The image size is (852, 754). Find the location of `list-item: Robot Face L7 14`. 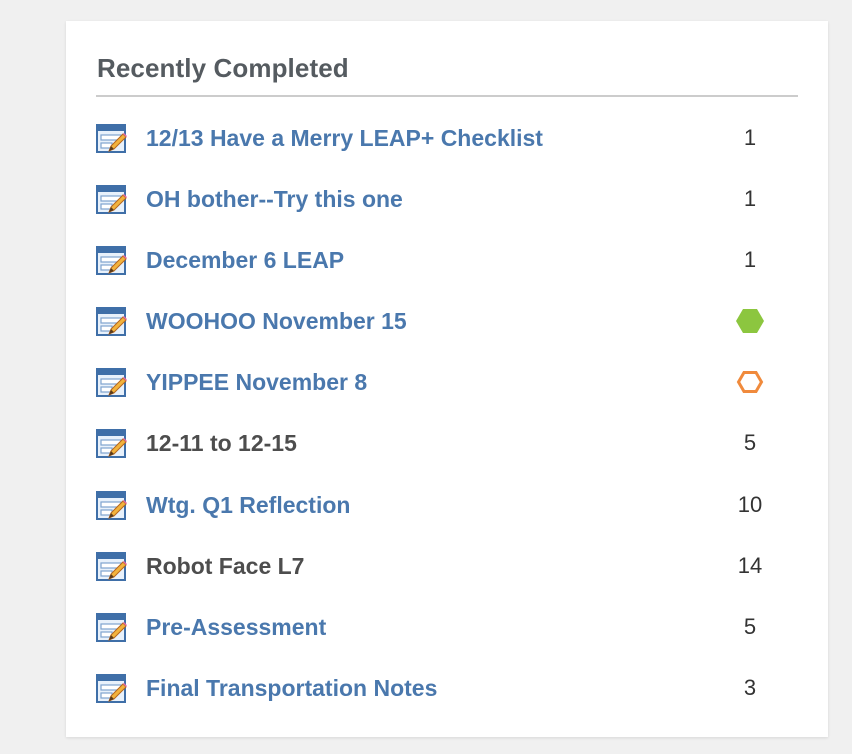

list-item: Robot Face L7 14 is located at coordinates (447, 565).